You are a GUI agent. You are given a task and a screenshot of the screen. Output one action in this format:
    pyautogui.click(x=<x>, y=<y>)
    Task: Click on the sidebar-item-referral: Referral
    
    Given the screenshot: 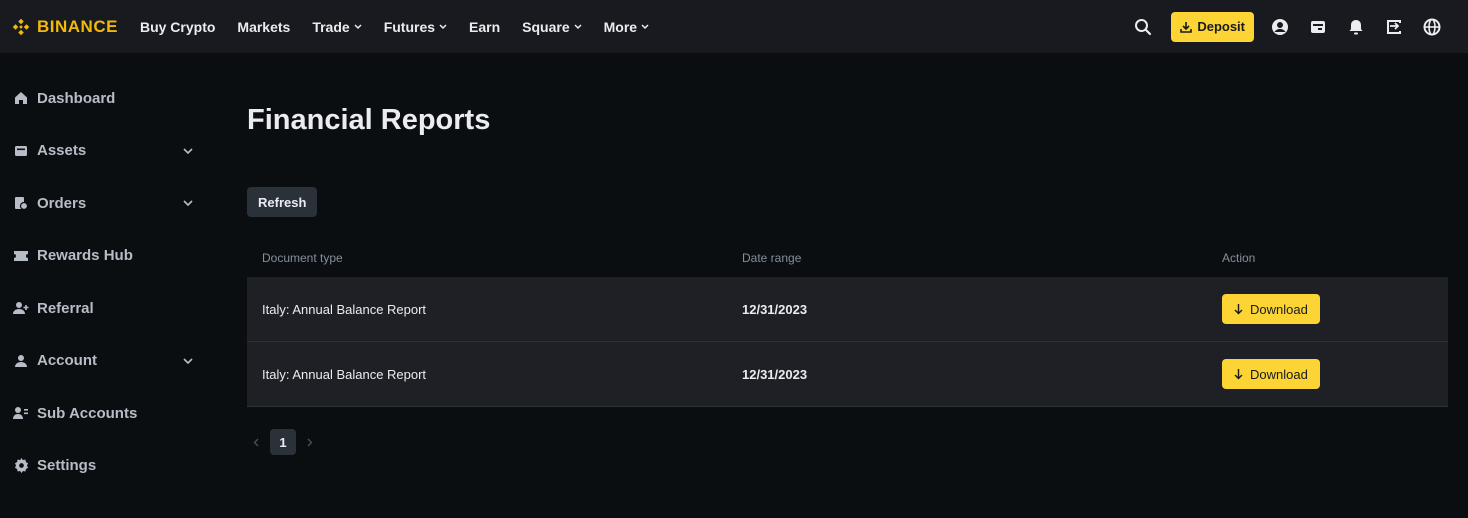 What is the action you would take?
    pyautogui.click(x=105, y=308)
    